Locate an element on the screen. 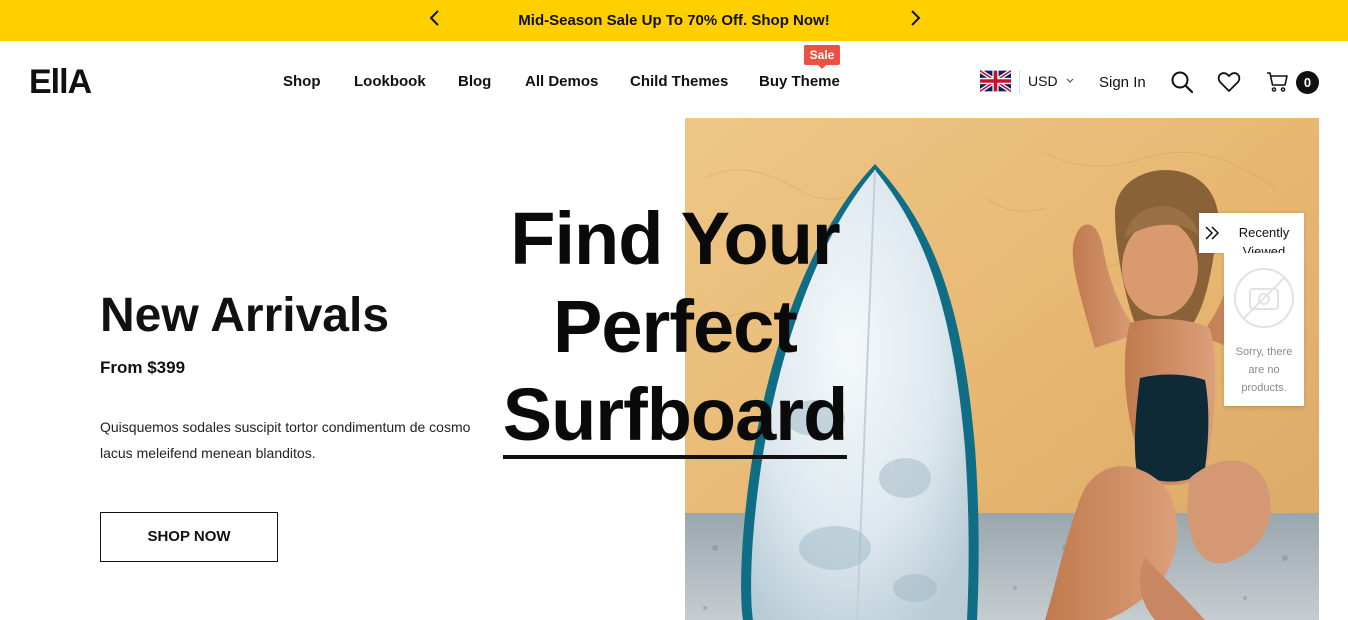 The width and height of the screenshot is (1348, 620). announcement-message: Mid-Season Sale Up To 70% Off. Shop Now! is located at coordinates (674, 20).